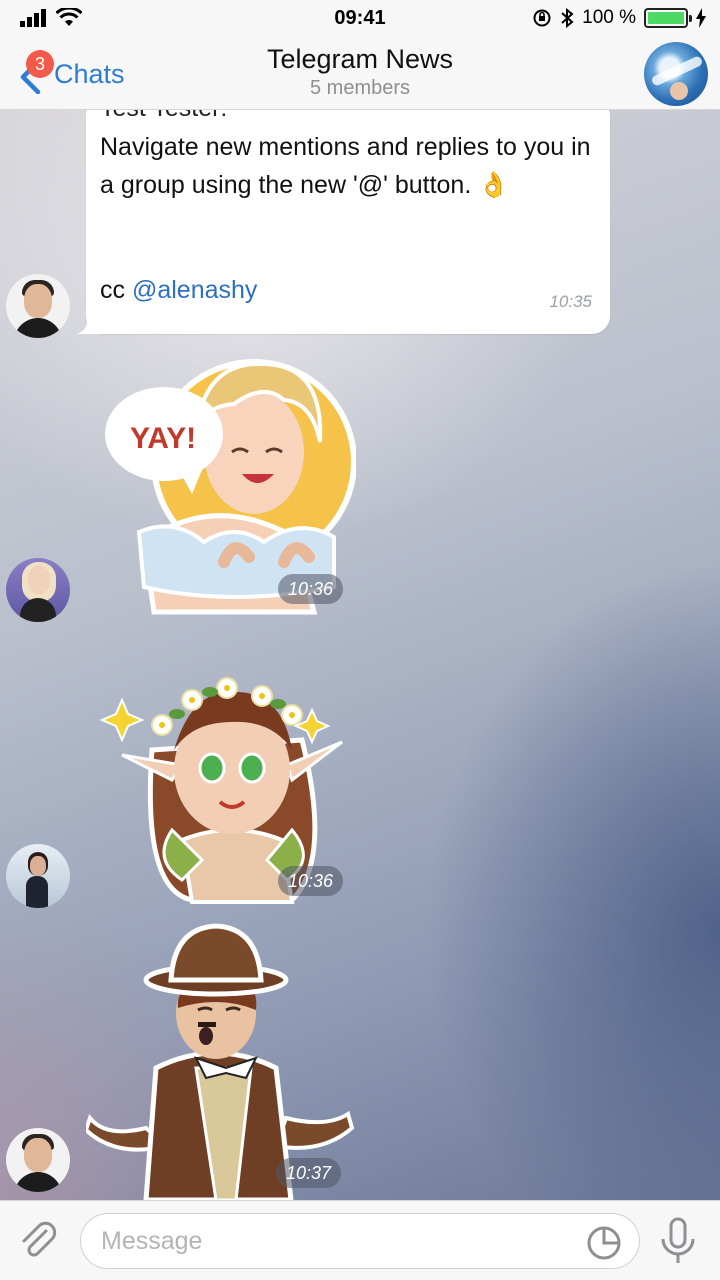  What do you see at coordinates (360, 18) in the screenshot?
I see `status-bar: 09:41 100 %` at bounding box center [360, 18].